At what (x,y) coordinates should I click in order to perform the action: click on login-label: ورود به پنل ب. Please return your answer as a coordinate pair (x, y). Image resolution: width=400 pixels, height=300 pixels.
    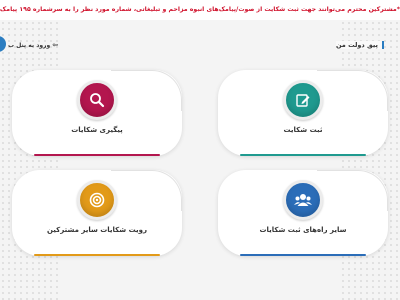
    Looking at the image, I should click on (29, 45).